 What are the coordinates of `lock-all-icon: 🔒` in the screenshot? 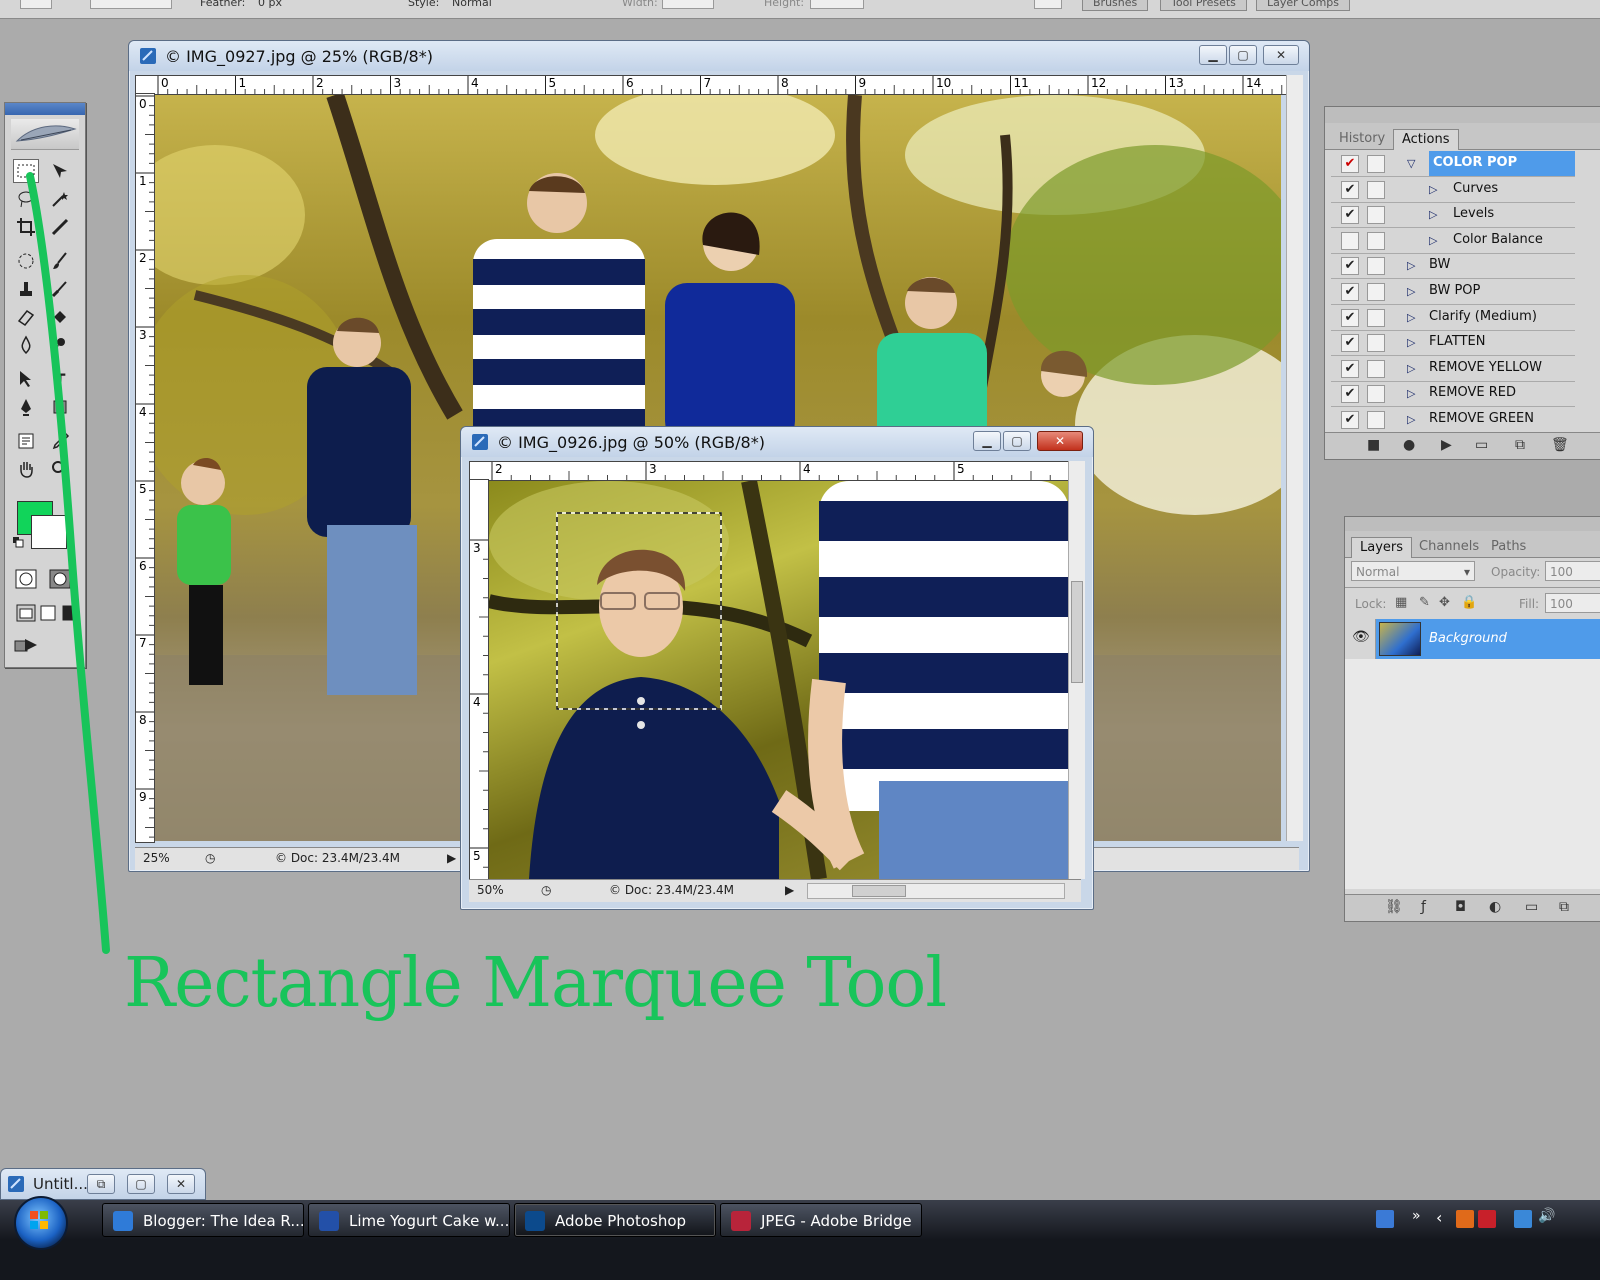 It's located at (1469, 602).